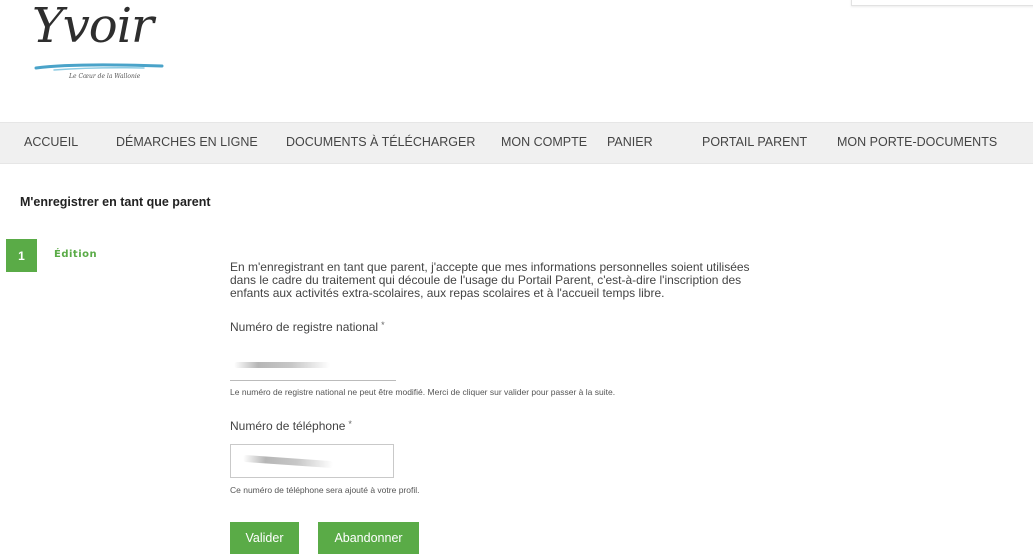 This screenshot has height=554, width=1033. I want to click on phone-input, so click(312, 461).